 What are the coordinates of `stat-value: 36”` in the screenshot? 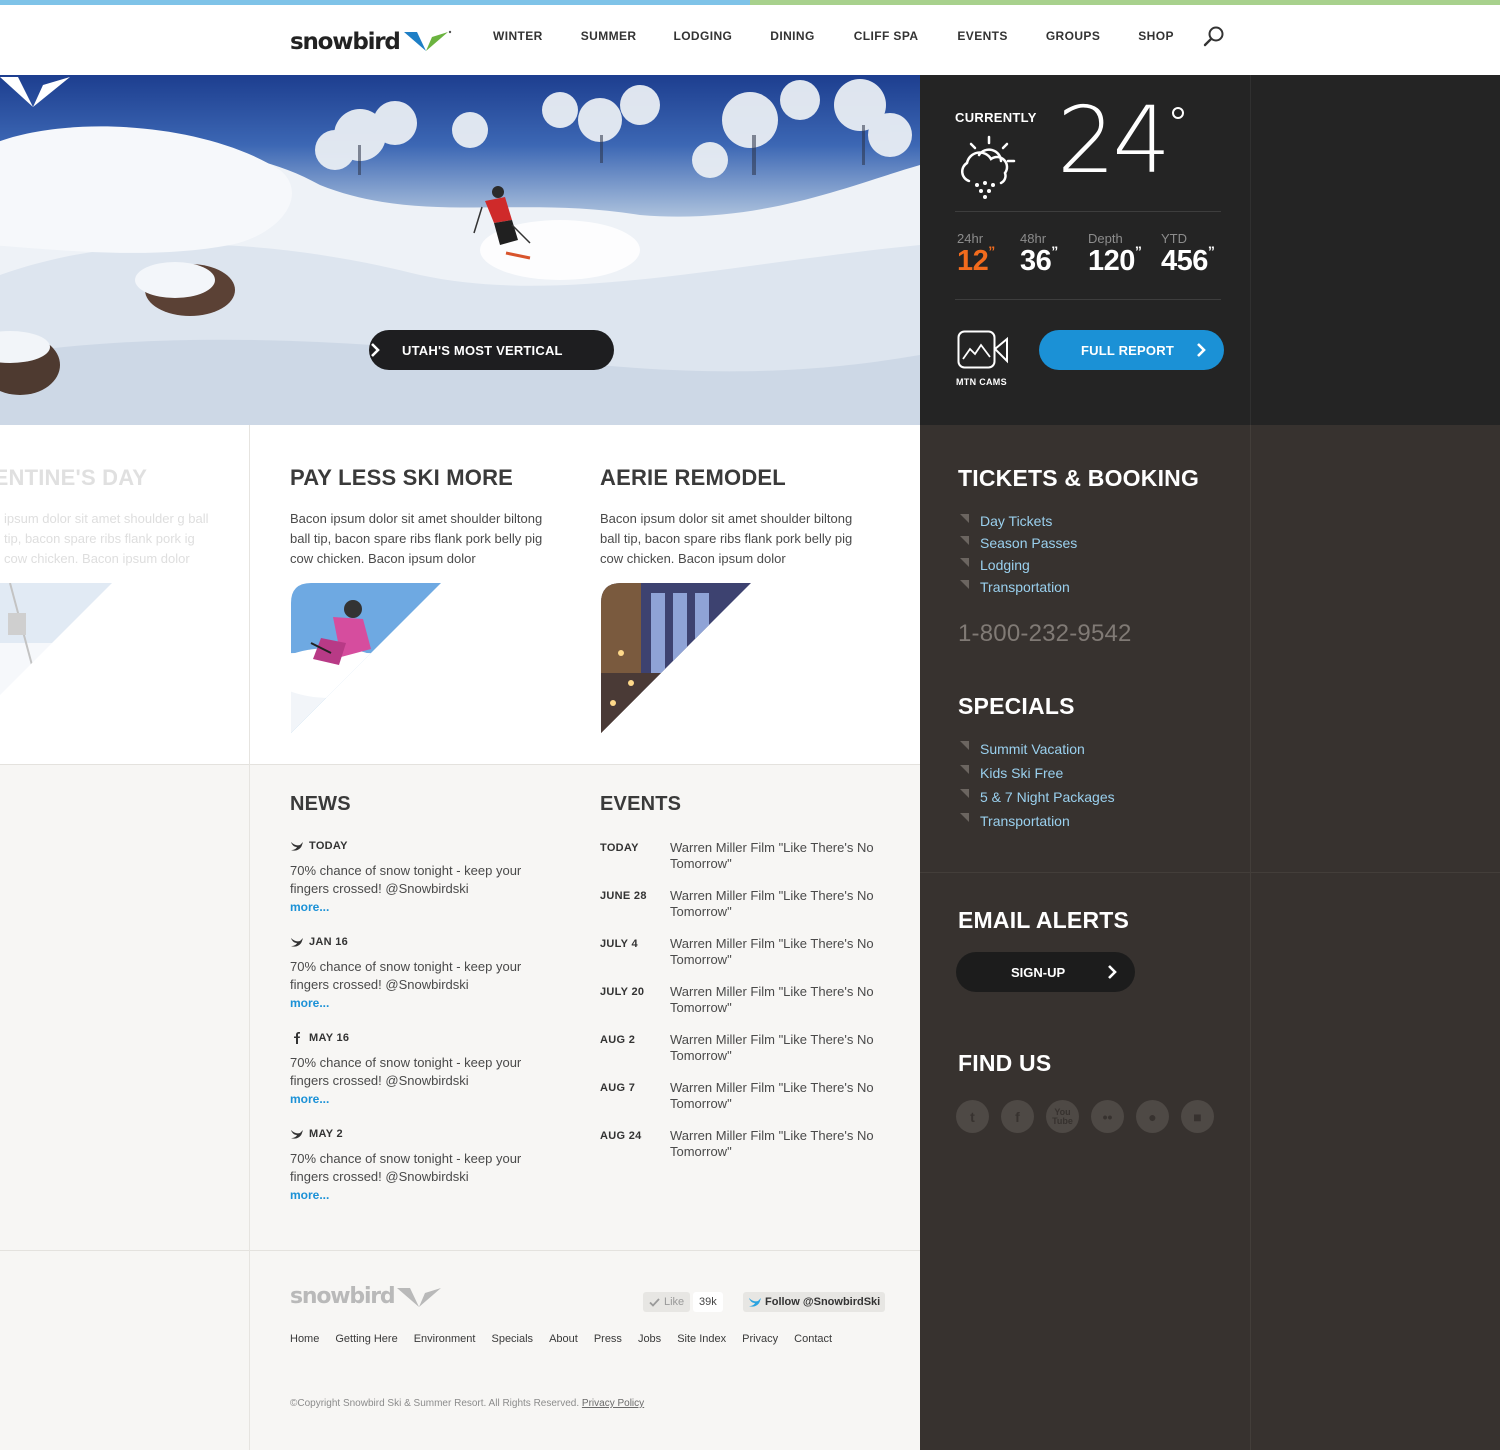 It's located at (1039, 260).